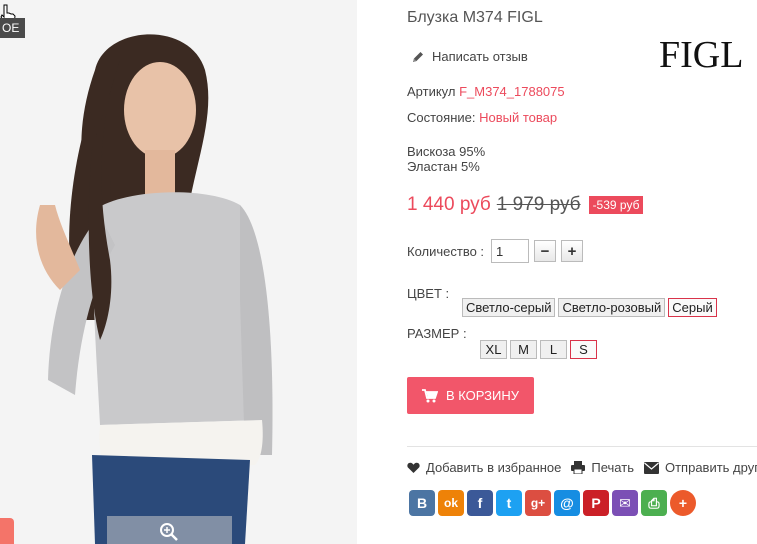 This screenshot has width=757, height=544. I want to click on price-row: 1 440 руб 1 979 руб -539 руб, so click(525, 205).